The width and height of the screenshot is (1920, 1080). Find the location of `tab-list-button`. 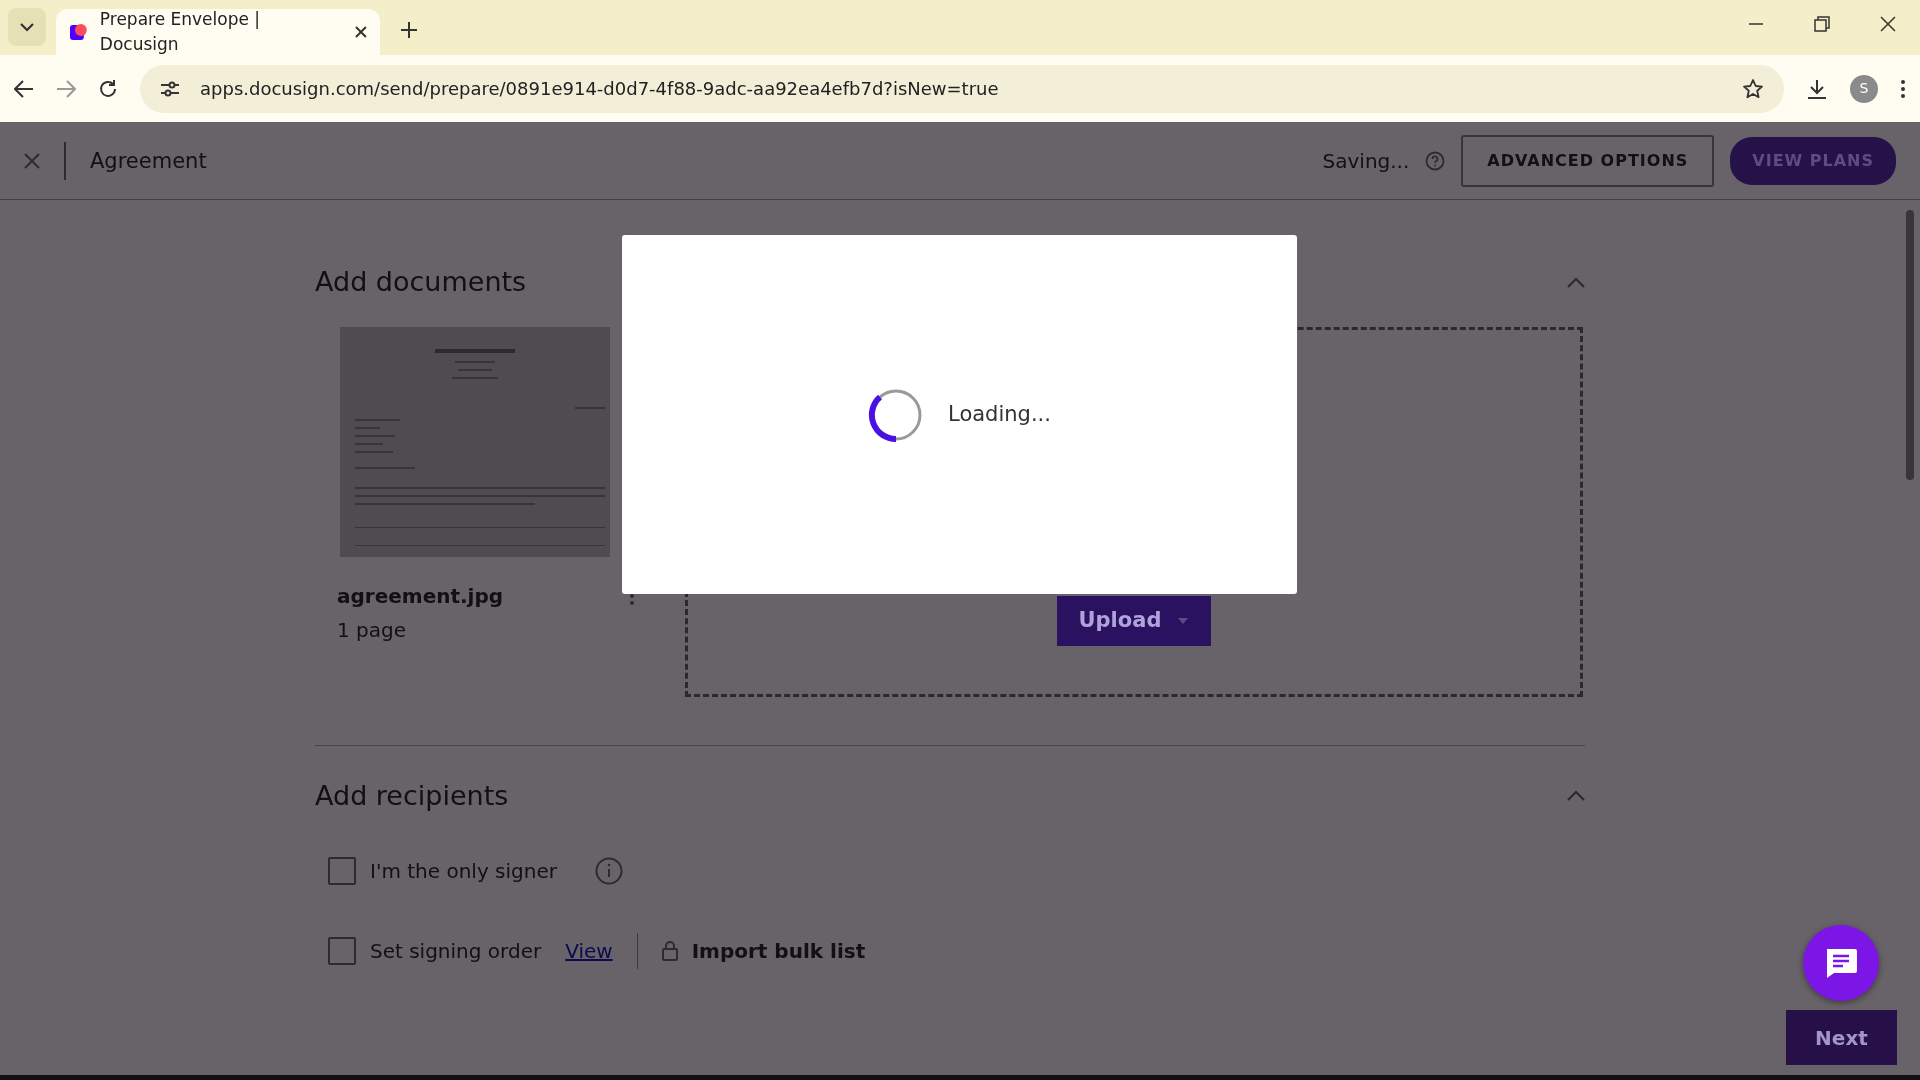

tab-list-button is located at coordinates (27, 27).